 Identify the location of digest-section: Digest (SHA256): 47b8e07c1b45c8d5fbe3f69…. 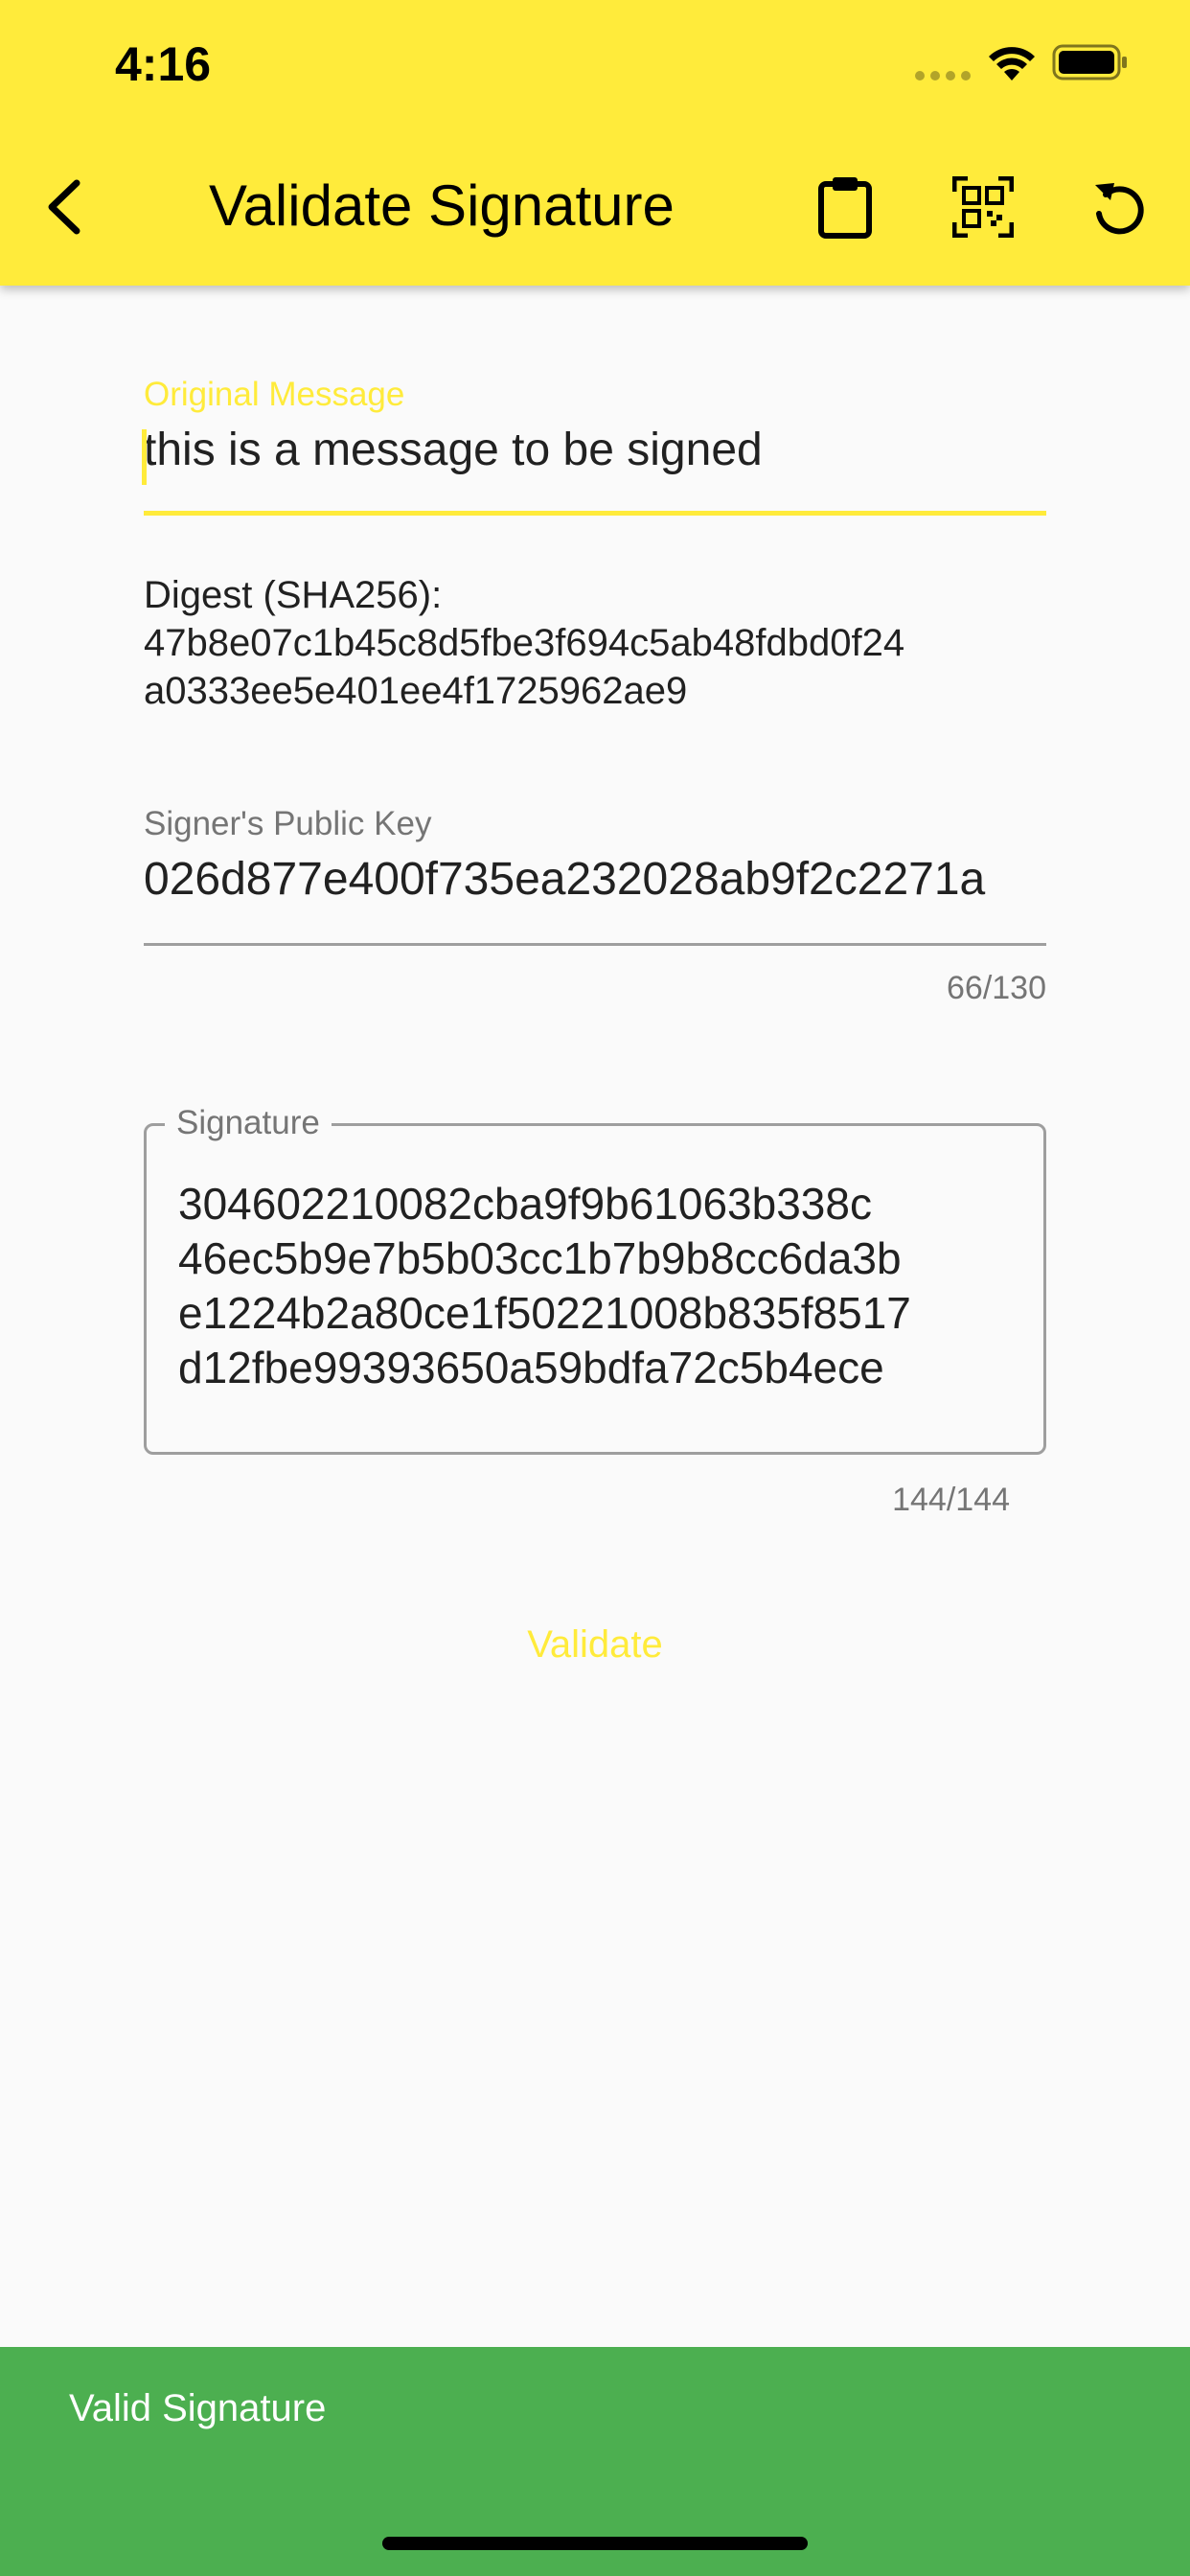
(524, 643).